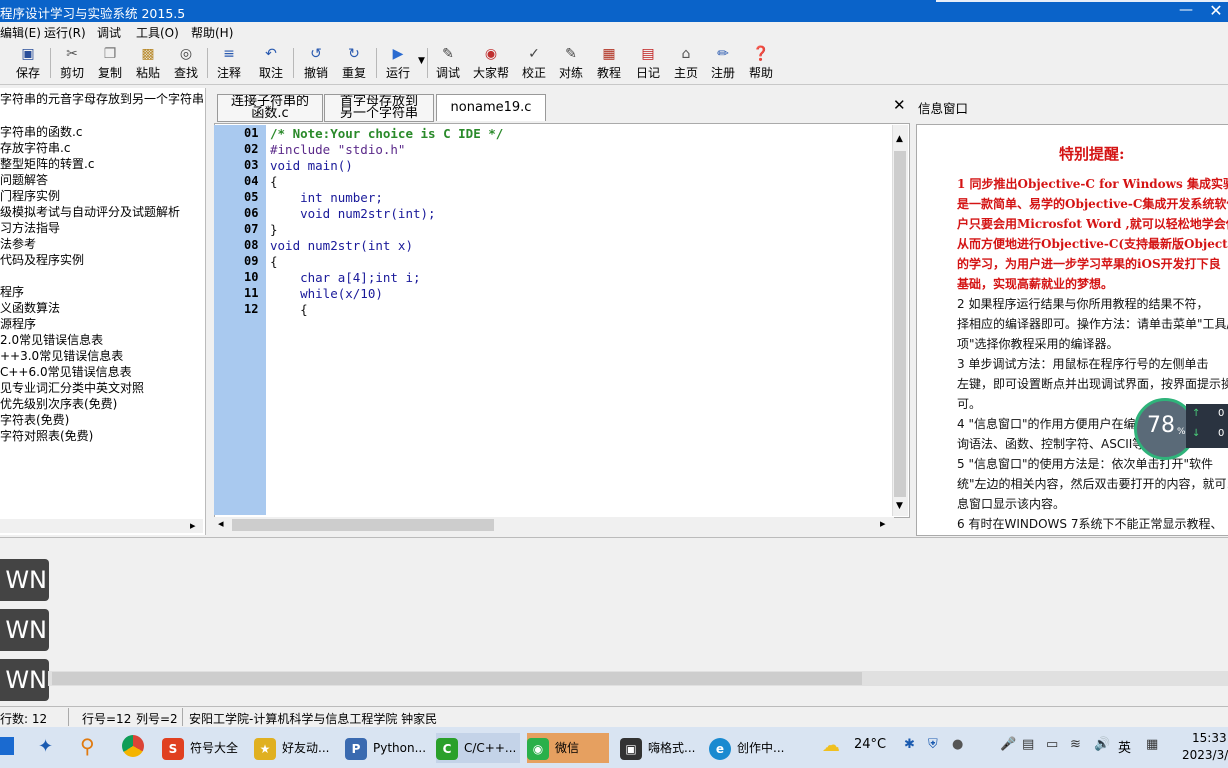 The width and height of the screenshot is (1228, 768). Describe the element at coordinates (270, 108) in the screenshot. I see `tab-string-concat: 连接子符串的 函数.c` at that location.